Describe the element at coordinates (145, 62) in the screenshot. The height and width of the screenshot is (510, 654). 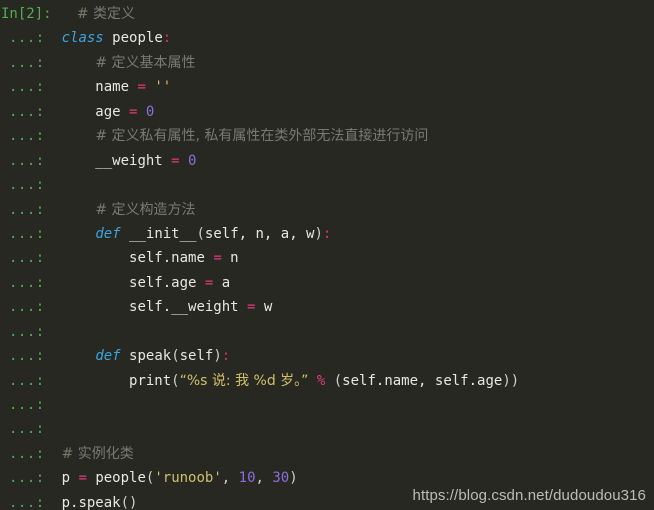
I see `code-token: # 定义基本属性` at that location.